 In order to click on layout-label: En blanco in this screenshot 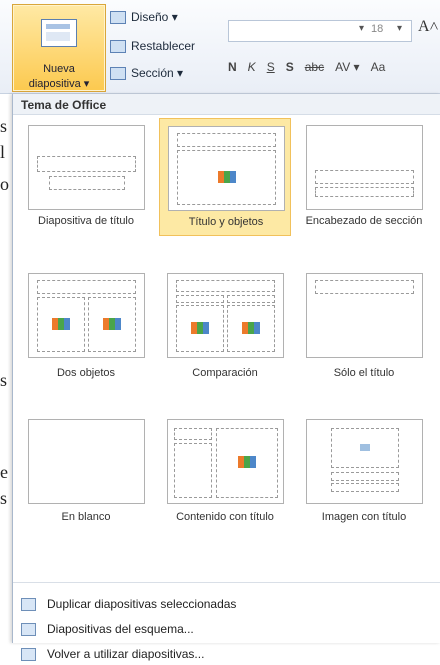, I will do `click(86, 517)`.